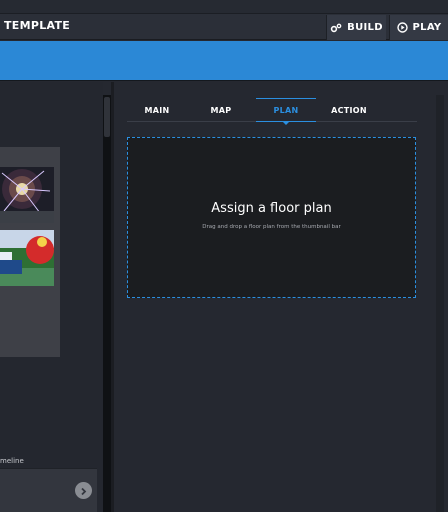 This screenshot has height=512, width=448. Describe the element at coordinates (12, 461) in the screenshot. I see `timeline-label: meline` at that location.